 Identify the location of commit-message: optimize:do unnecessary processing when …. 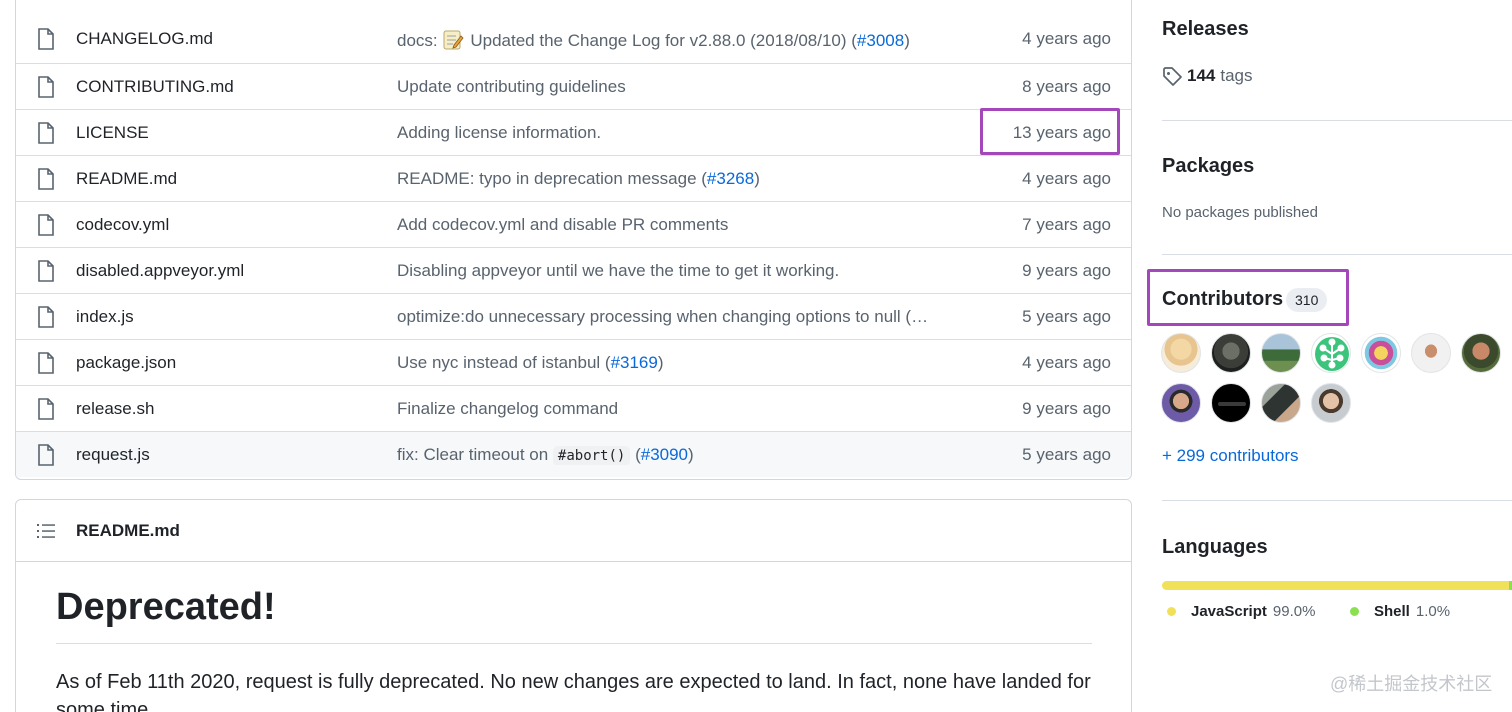
(684, 317).